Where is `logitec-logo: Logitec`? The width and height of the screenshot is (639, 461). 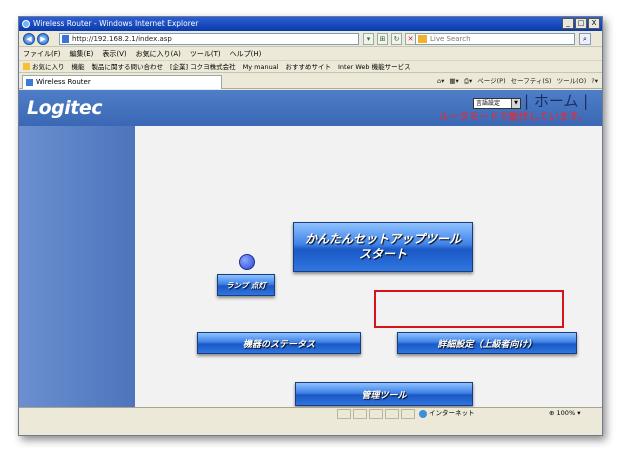 logitec-logo: Logitec is located at coordinates (65, 108).